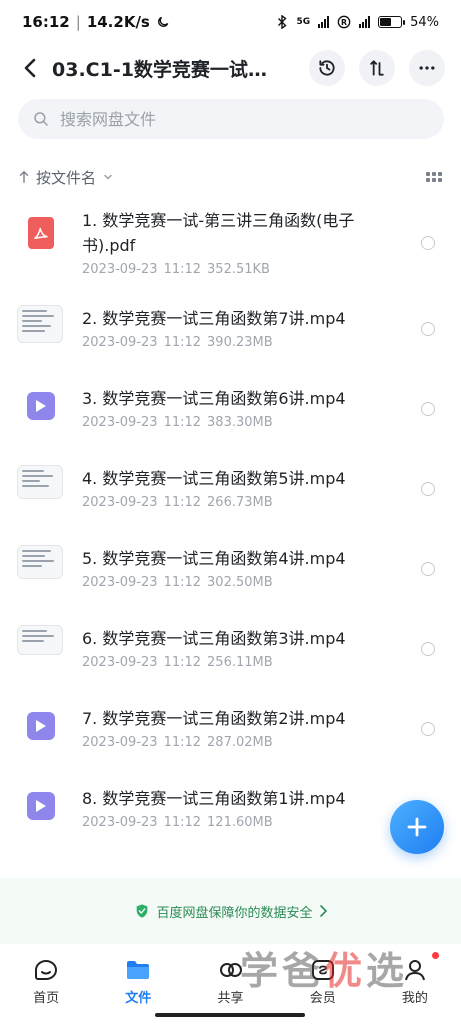 This screenshot has width=461, height=1024. I want to click on svg-text: R, so click(344, 22).